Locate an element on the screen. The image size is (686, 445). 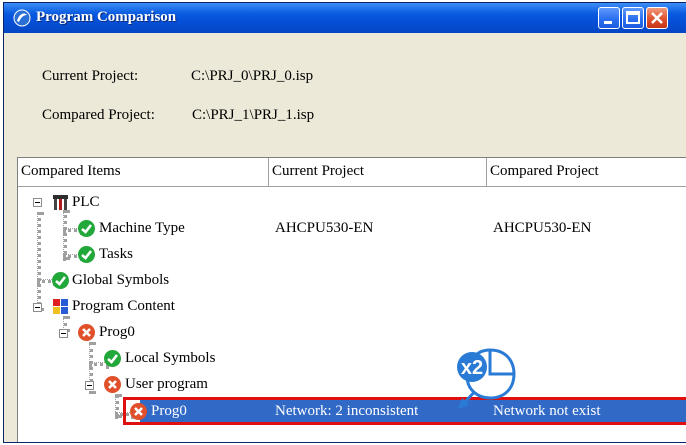
program-content-icon is located at coordinates (60, 306).